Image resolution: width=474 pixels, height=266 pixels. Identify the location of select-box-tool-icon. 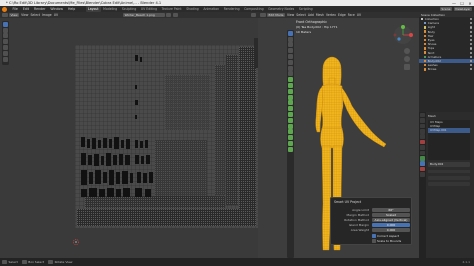
(290, 33).